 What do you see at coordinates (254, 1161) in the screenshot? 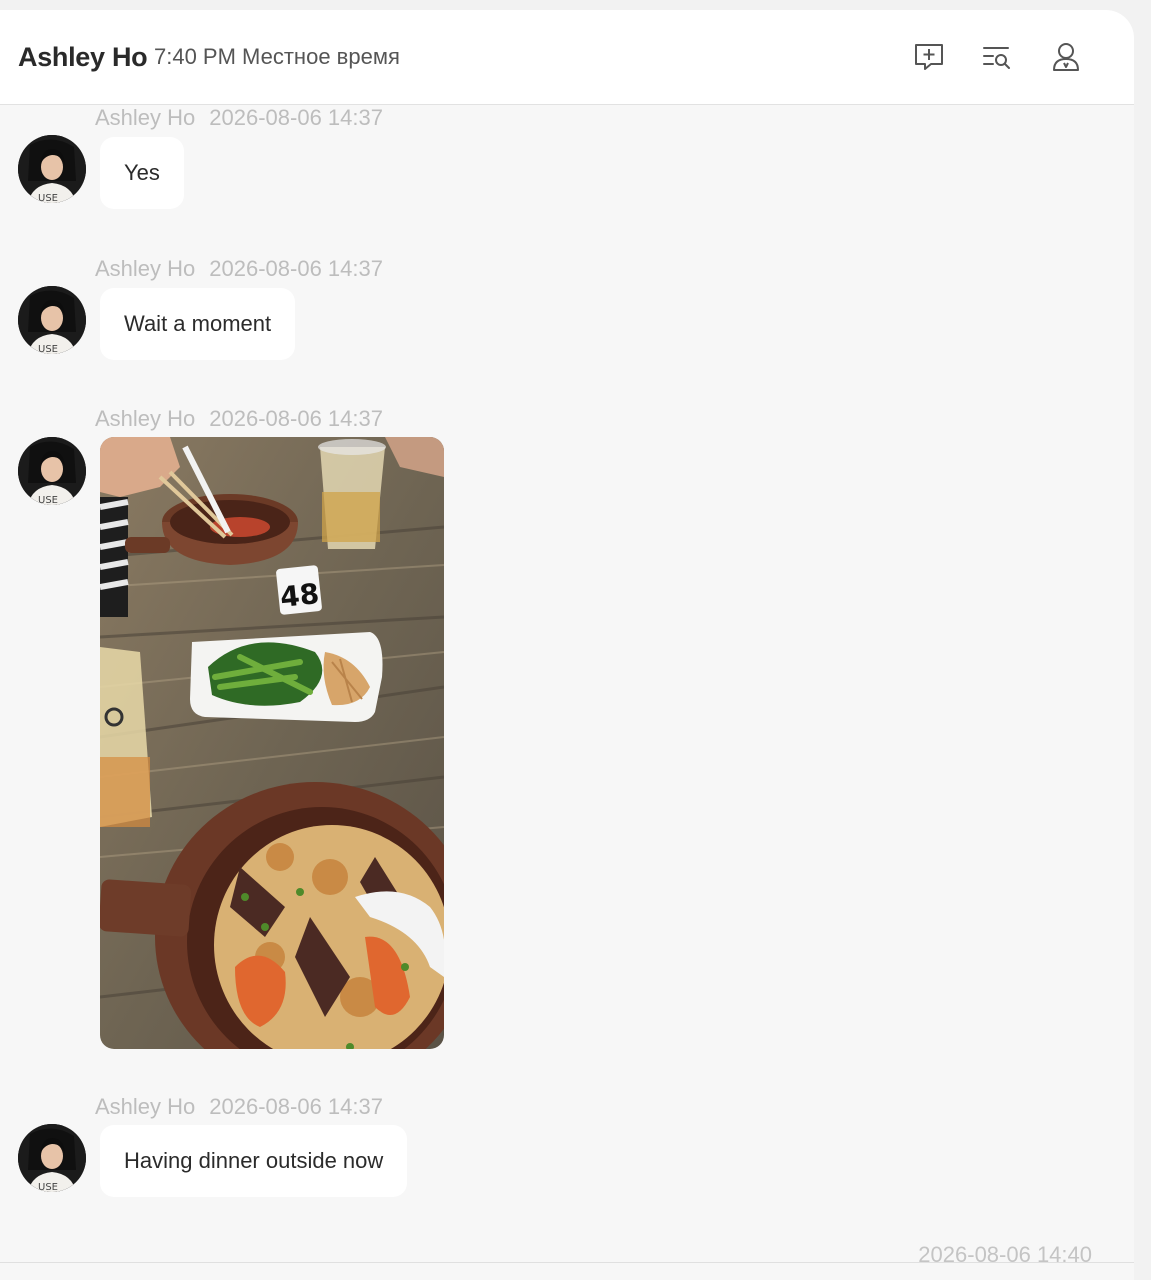
I see `message-bubble: Having dinner outside now` at bounding box center [254, 1161].